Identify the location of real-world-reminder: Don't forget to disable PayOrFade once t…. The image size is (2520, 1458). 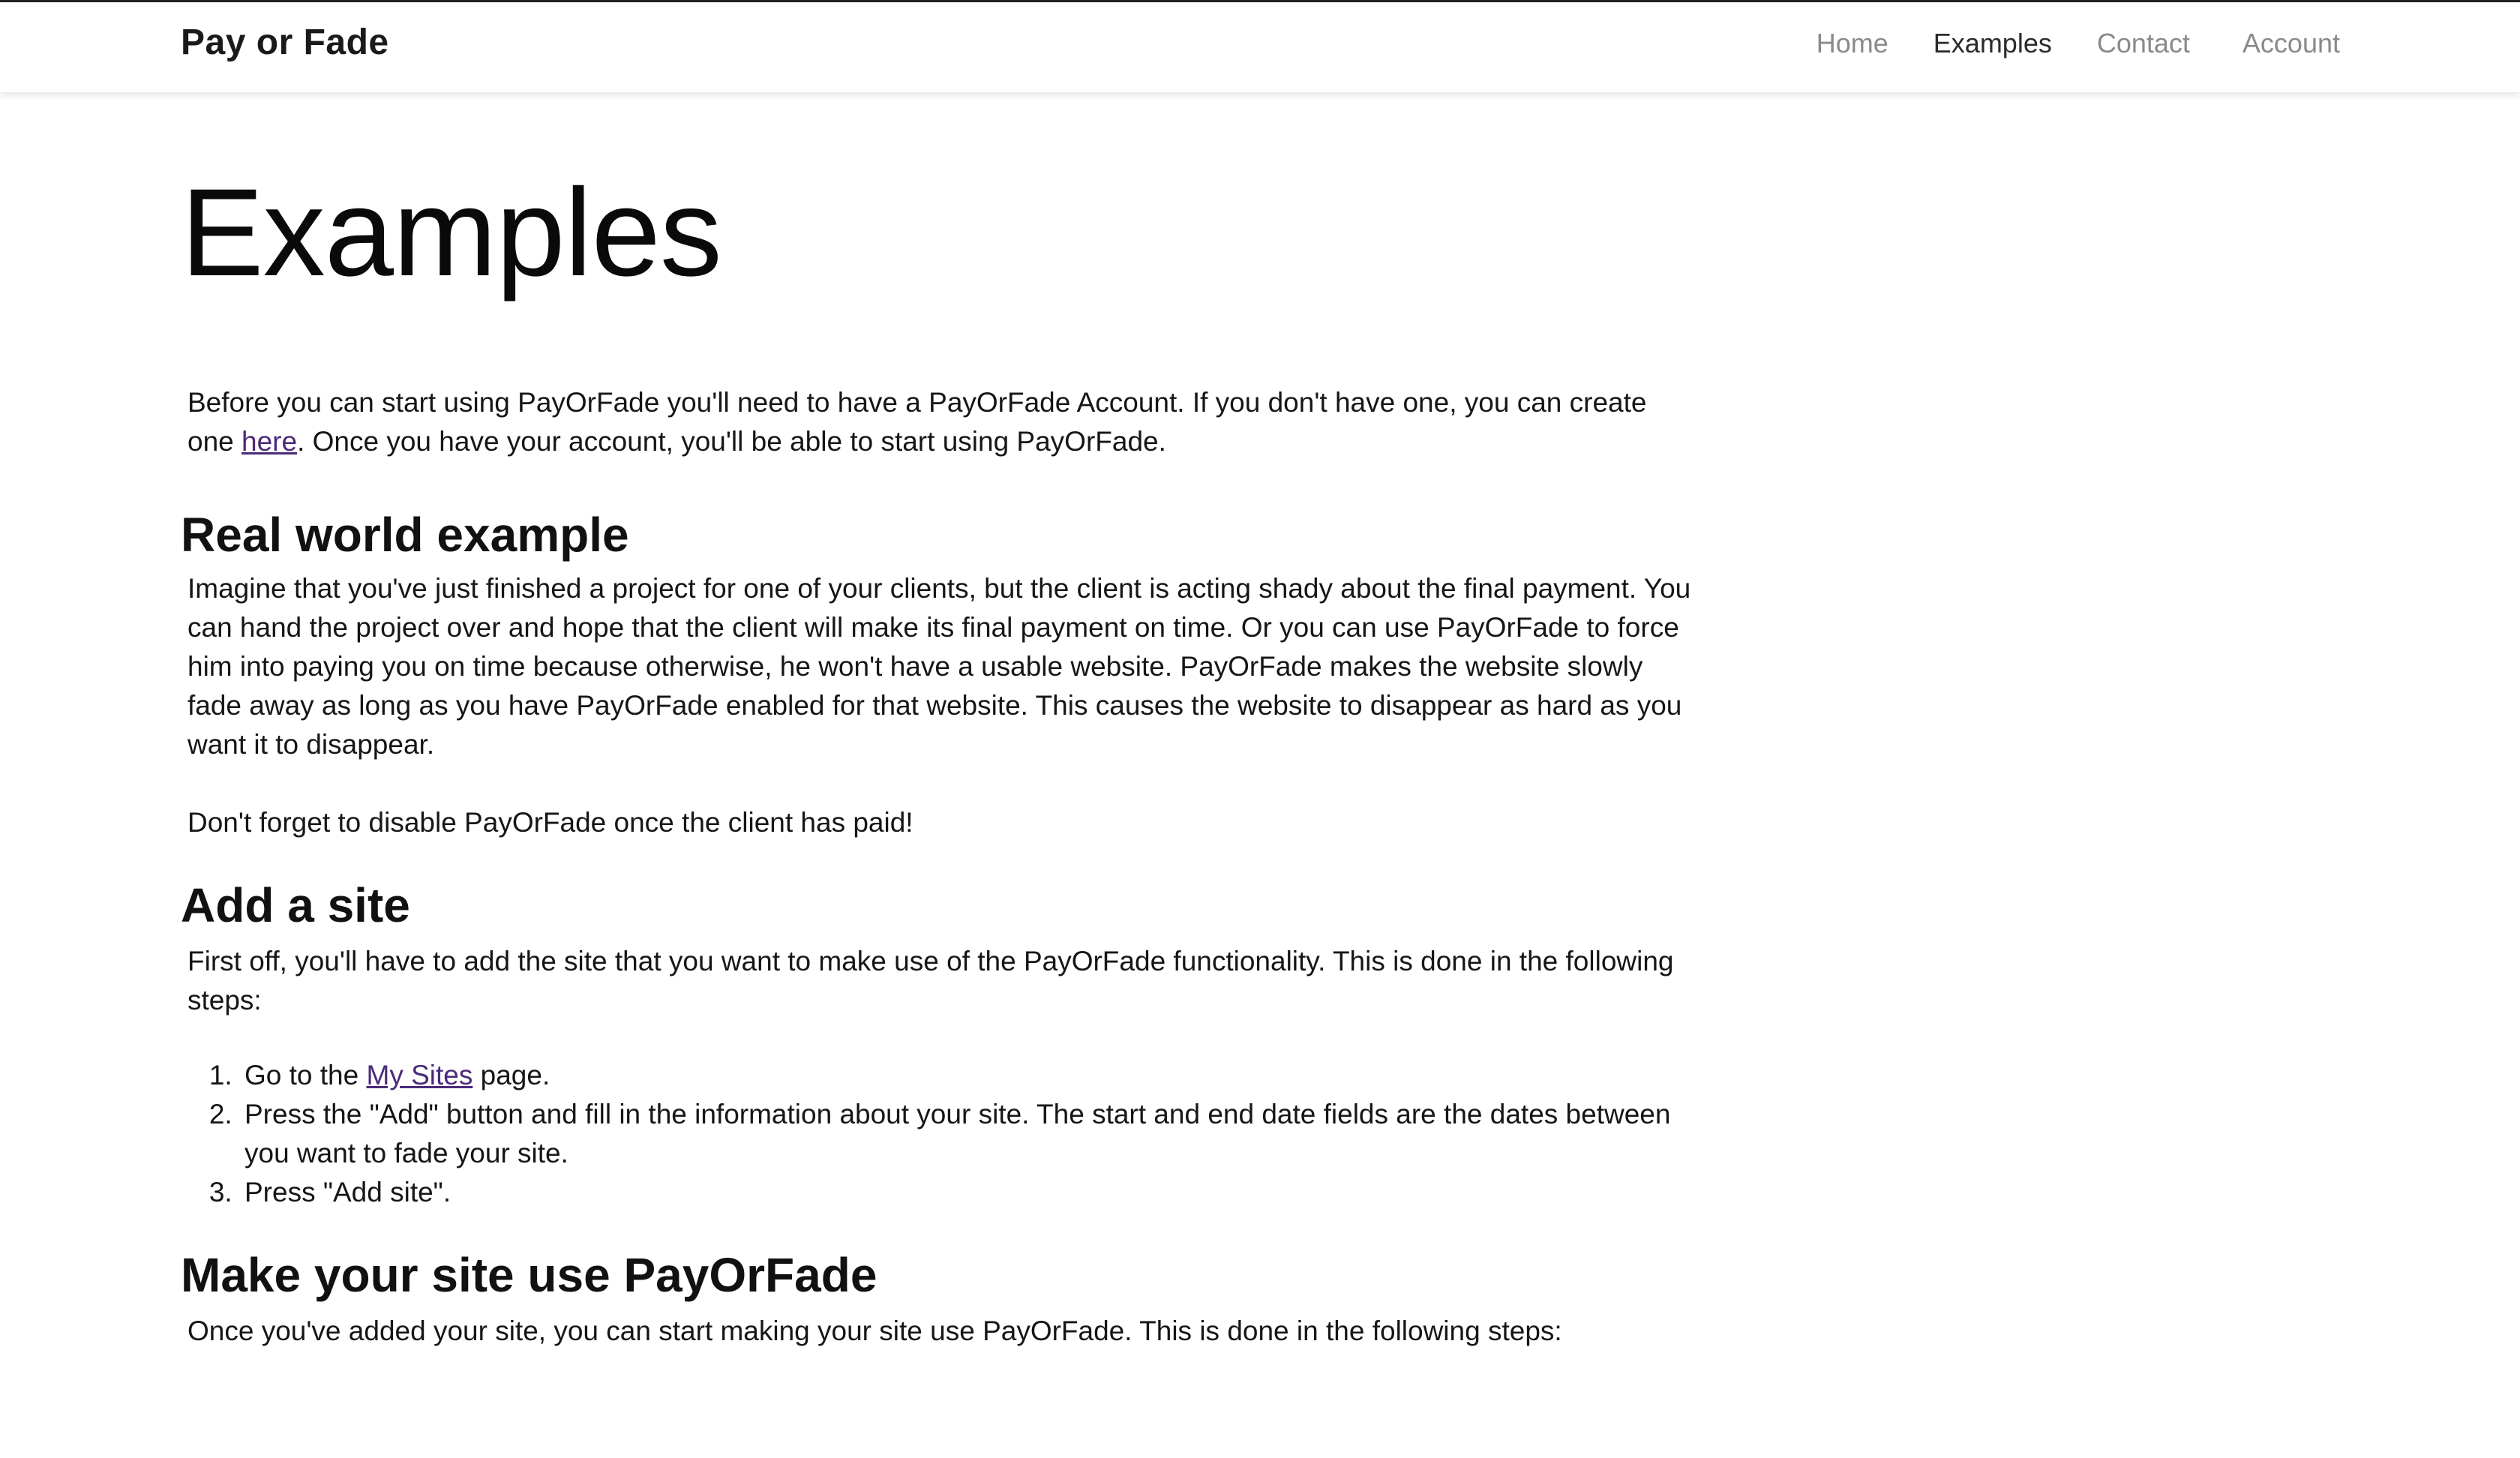
(551, 822).